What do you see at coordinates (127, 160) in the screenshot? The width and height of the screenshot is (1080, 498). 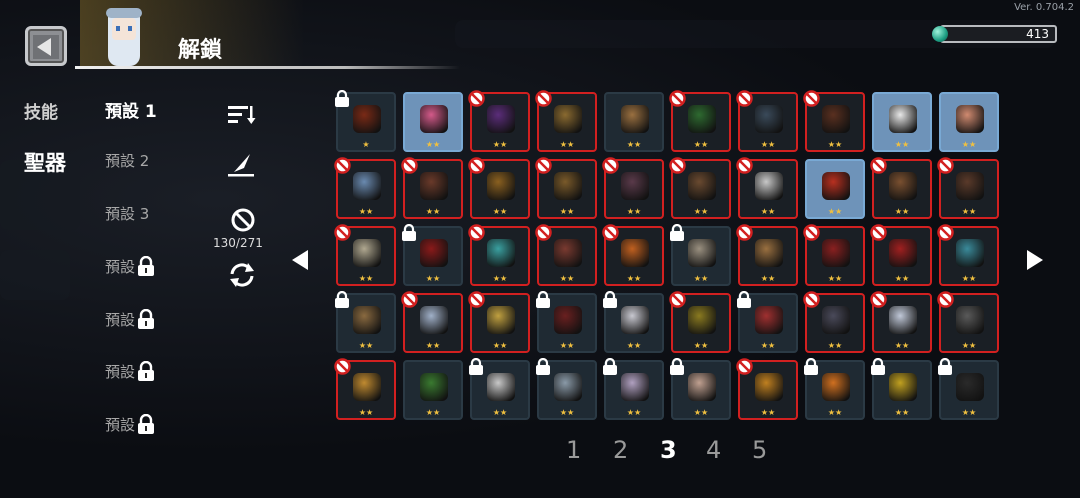 I see `preset-2: 預設 2` at bounding box center [127, 160].